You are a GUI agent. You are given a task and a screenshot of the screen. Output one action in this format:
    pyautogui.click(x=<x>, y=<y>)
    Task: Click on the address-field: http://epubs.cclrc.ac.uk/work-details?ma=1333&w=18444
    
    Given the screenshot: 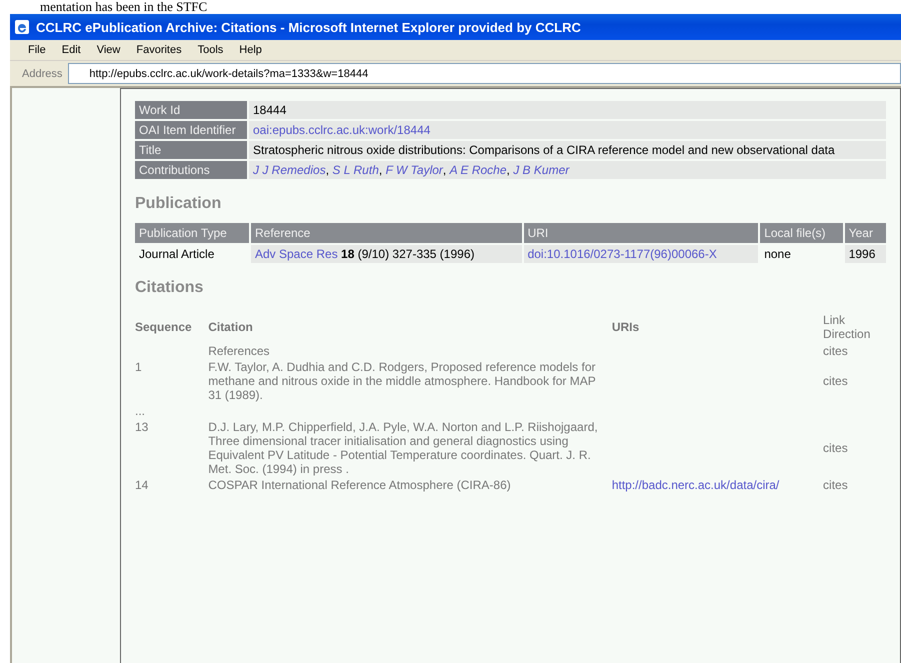 What is the action you would take?
    pyautogui.click(x=484, y=73)
    